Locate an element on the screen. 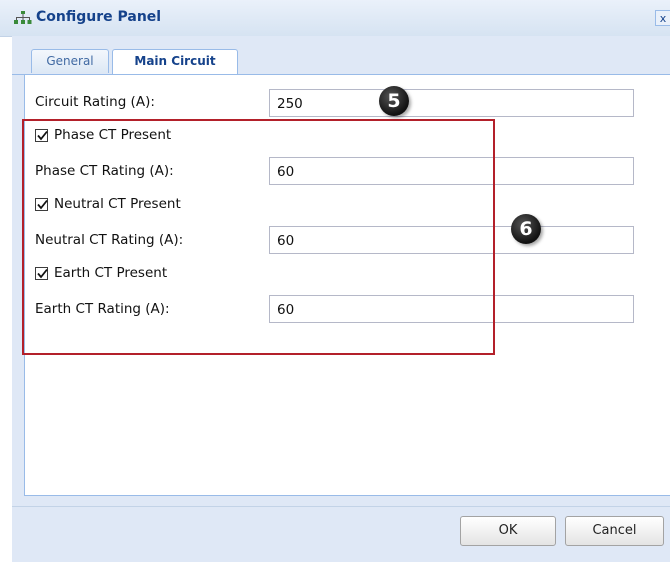  tab-main-circuit: Main Circuit is located at coordinates (175, 62).